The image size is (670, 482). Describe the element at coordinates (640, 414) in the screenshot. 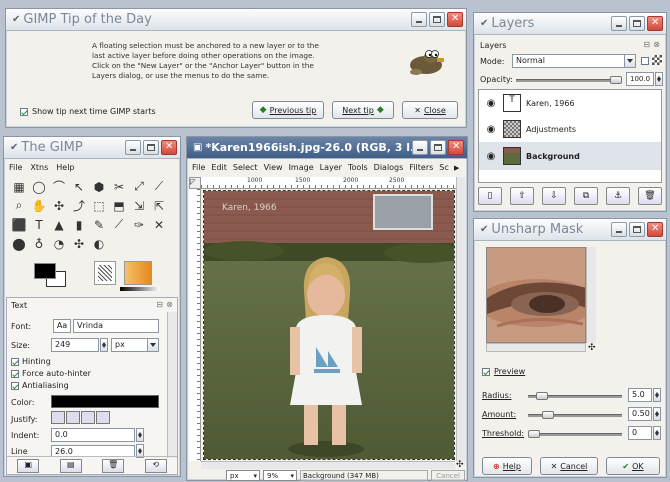

I see `amount-input: 0.50` at that location.